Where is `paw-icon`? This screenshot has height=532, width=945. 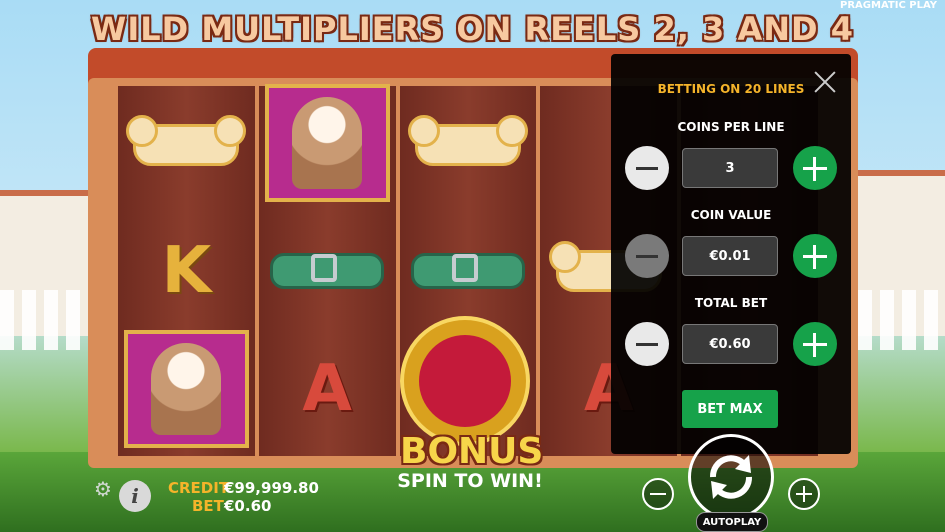 paw-icon is located at coordinates (465, 381).